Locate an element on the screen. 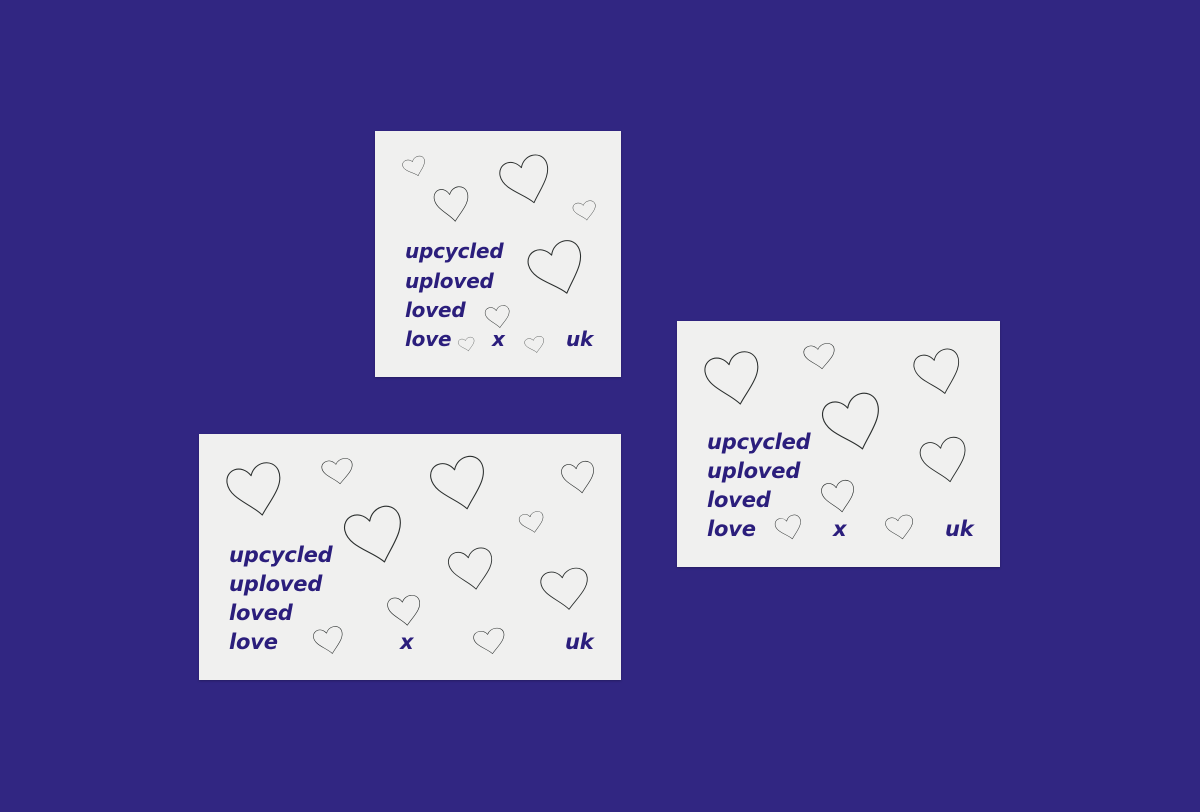 The image size is (1200, 812). card-medium: upcycled uploved loved love x uk is located at coordinates (838, 444).